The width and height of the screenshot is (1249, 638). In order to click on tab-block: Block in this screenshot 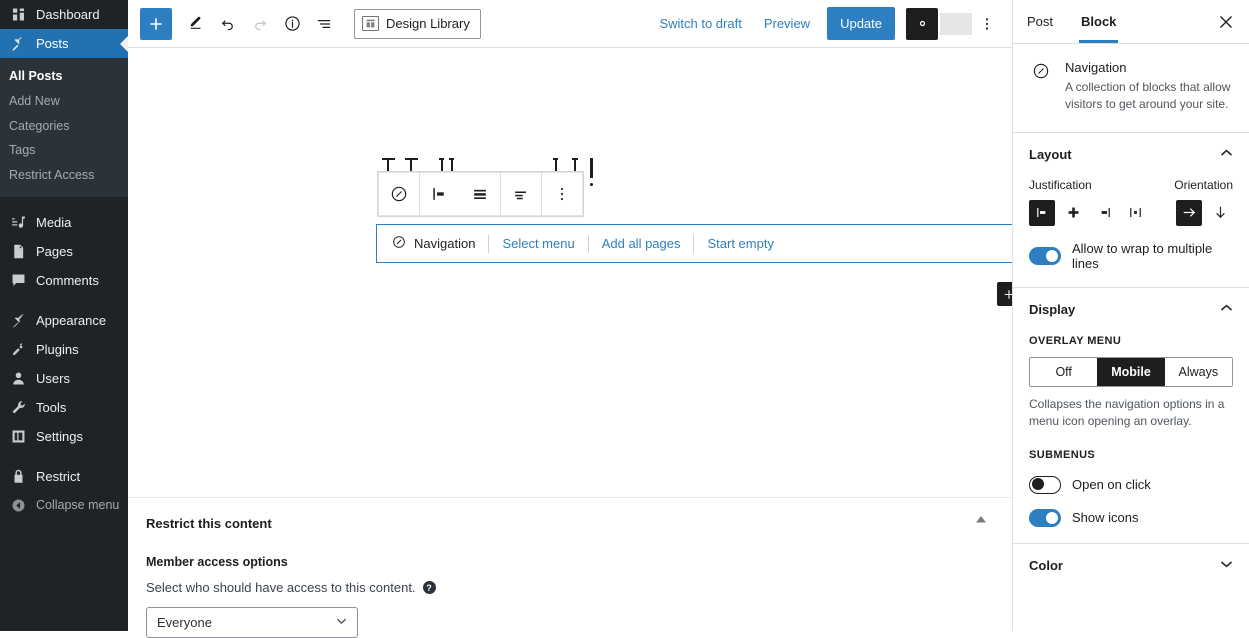, I will do `click(1098, 21)`.